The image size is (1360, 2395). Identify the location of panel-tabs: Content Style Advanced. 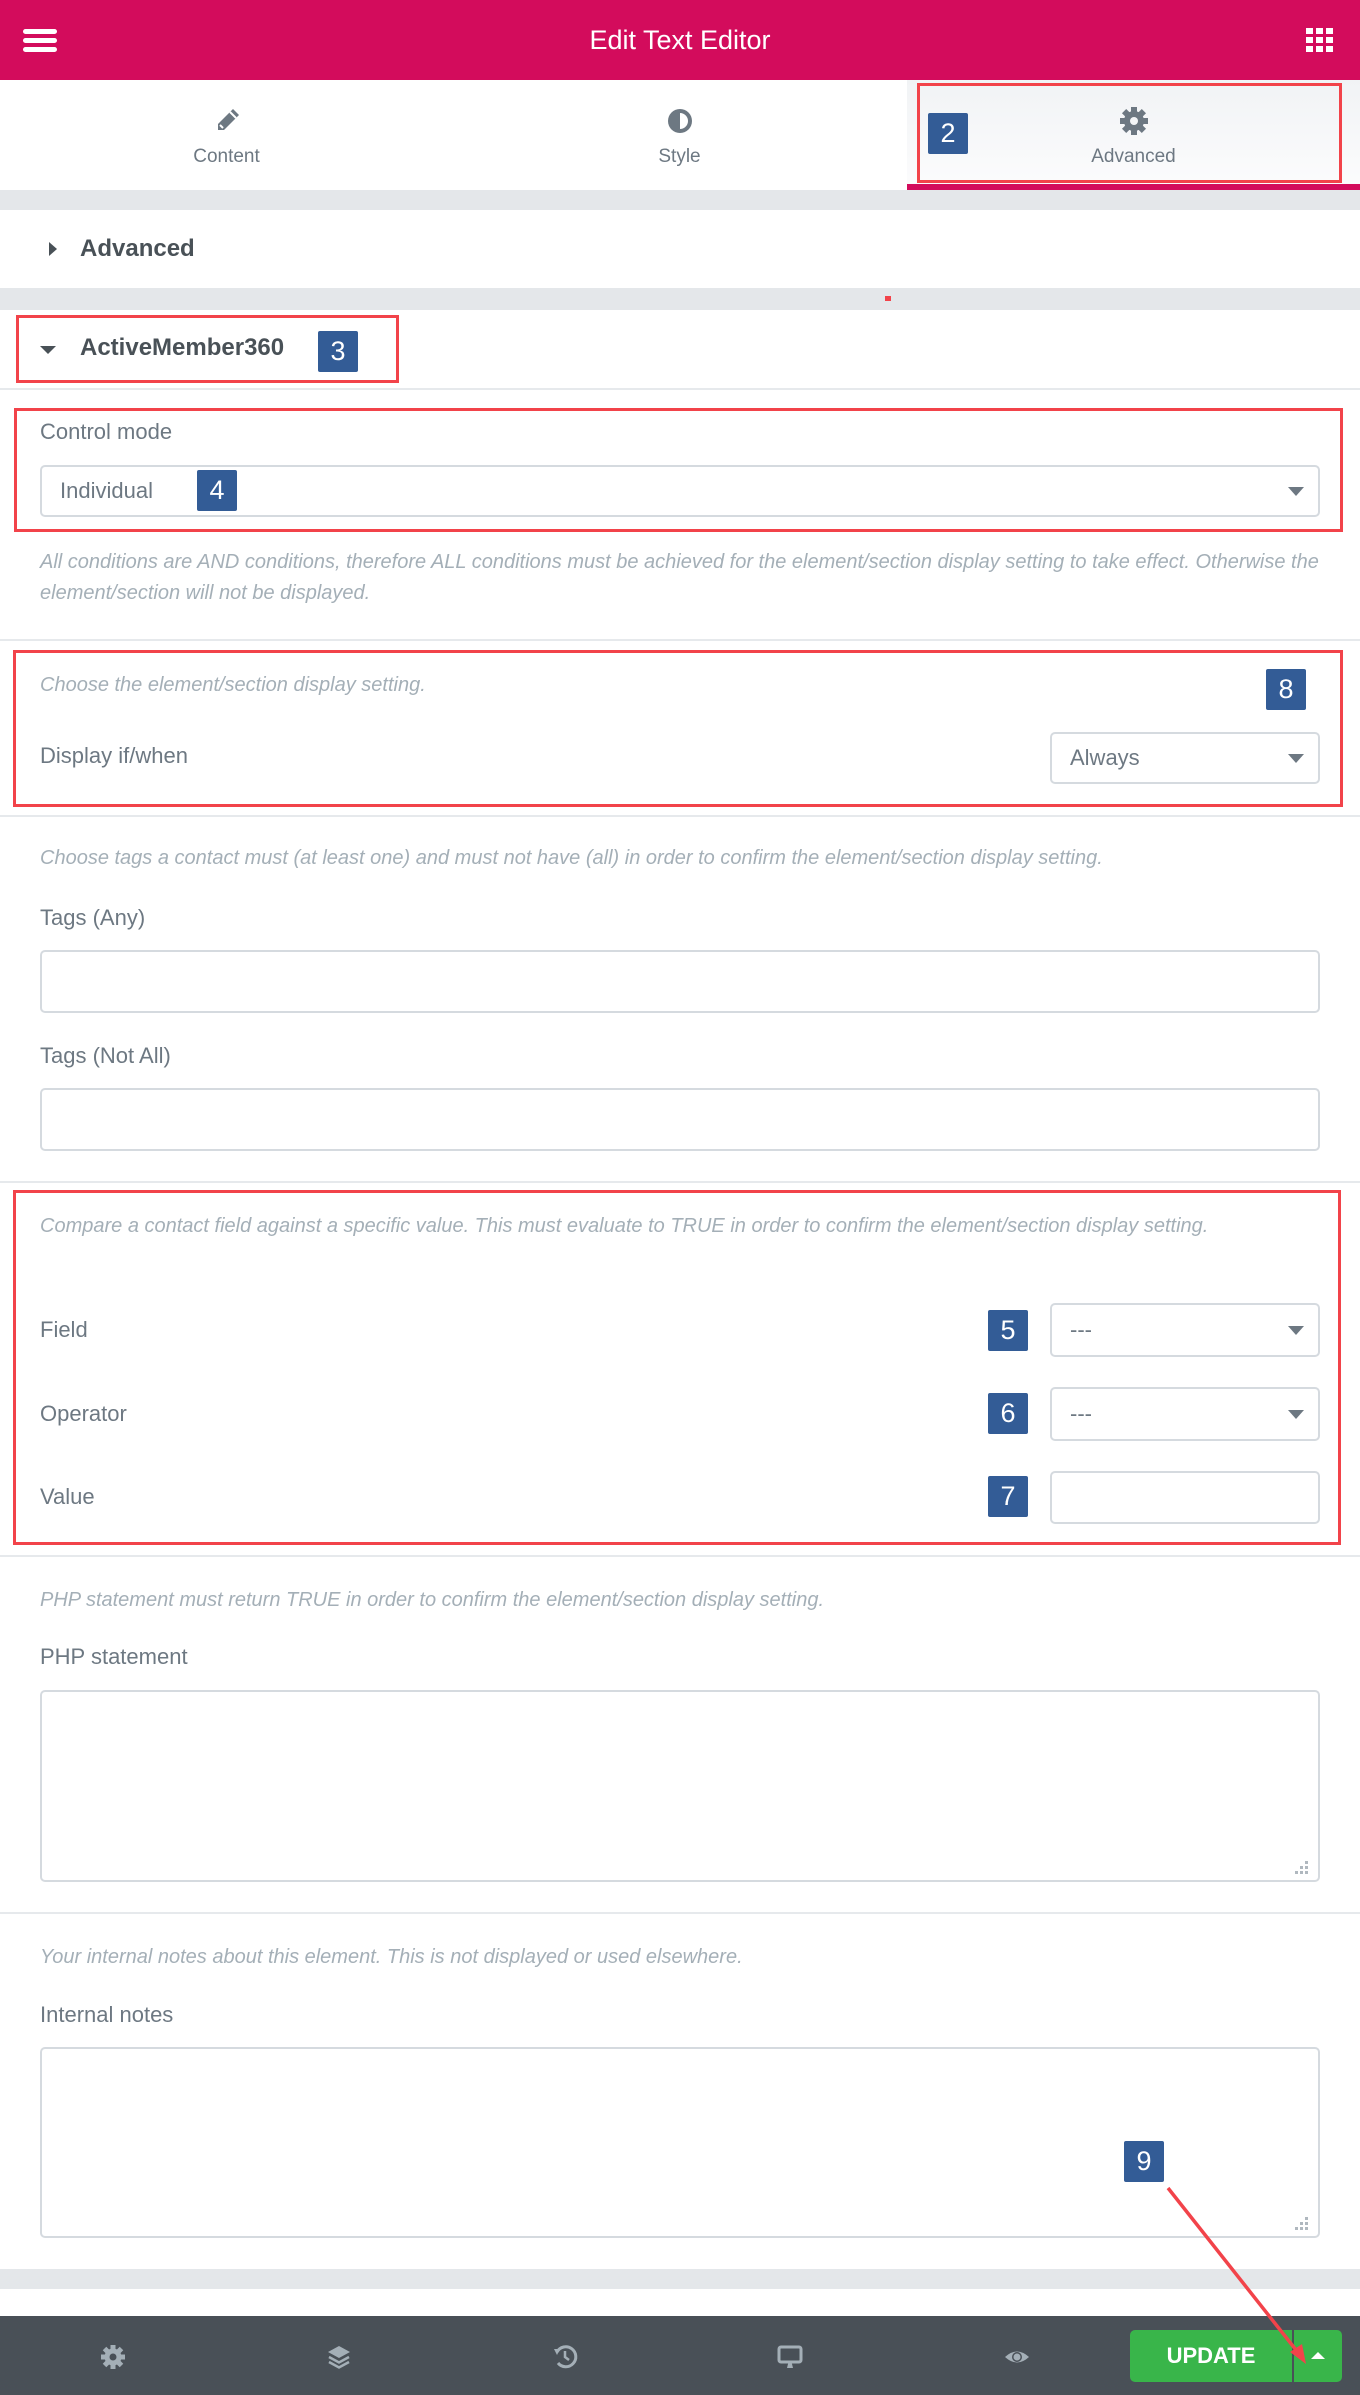
(680, 135).